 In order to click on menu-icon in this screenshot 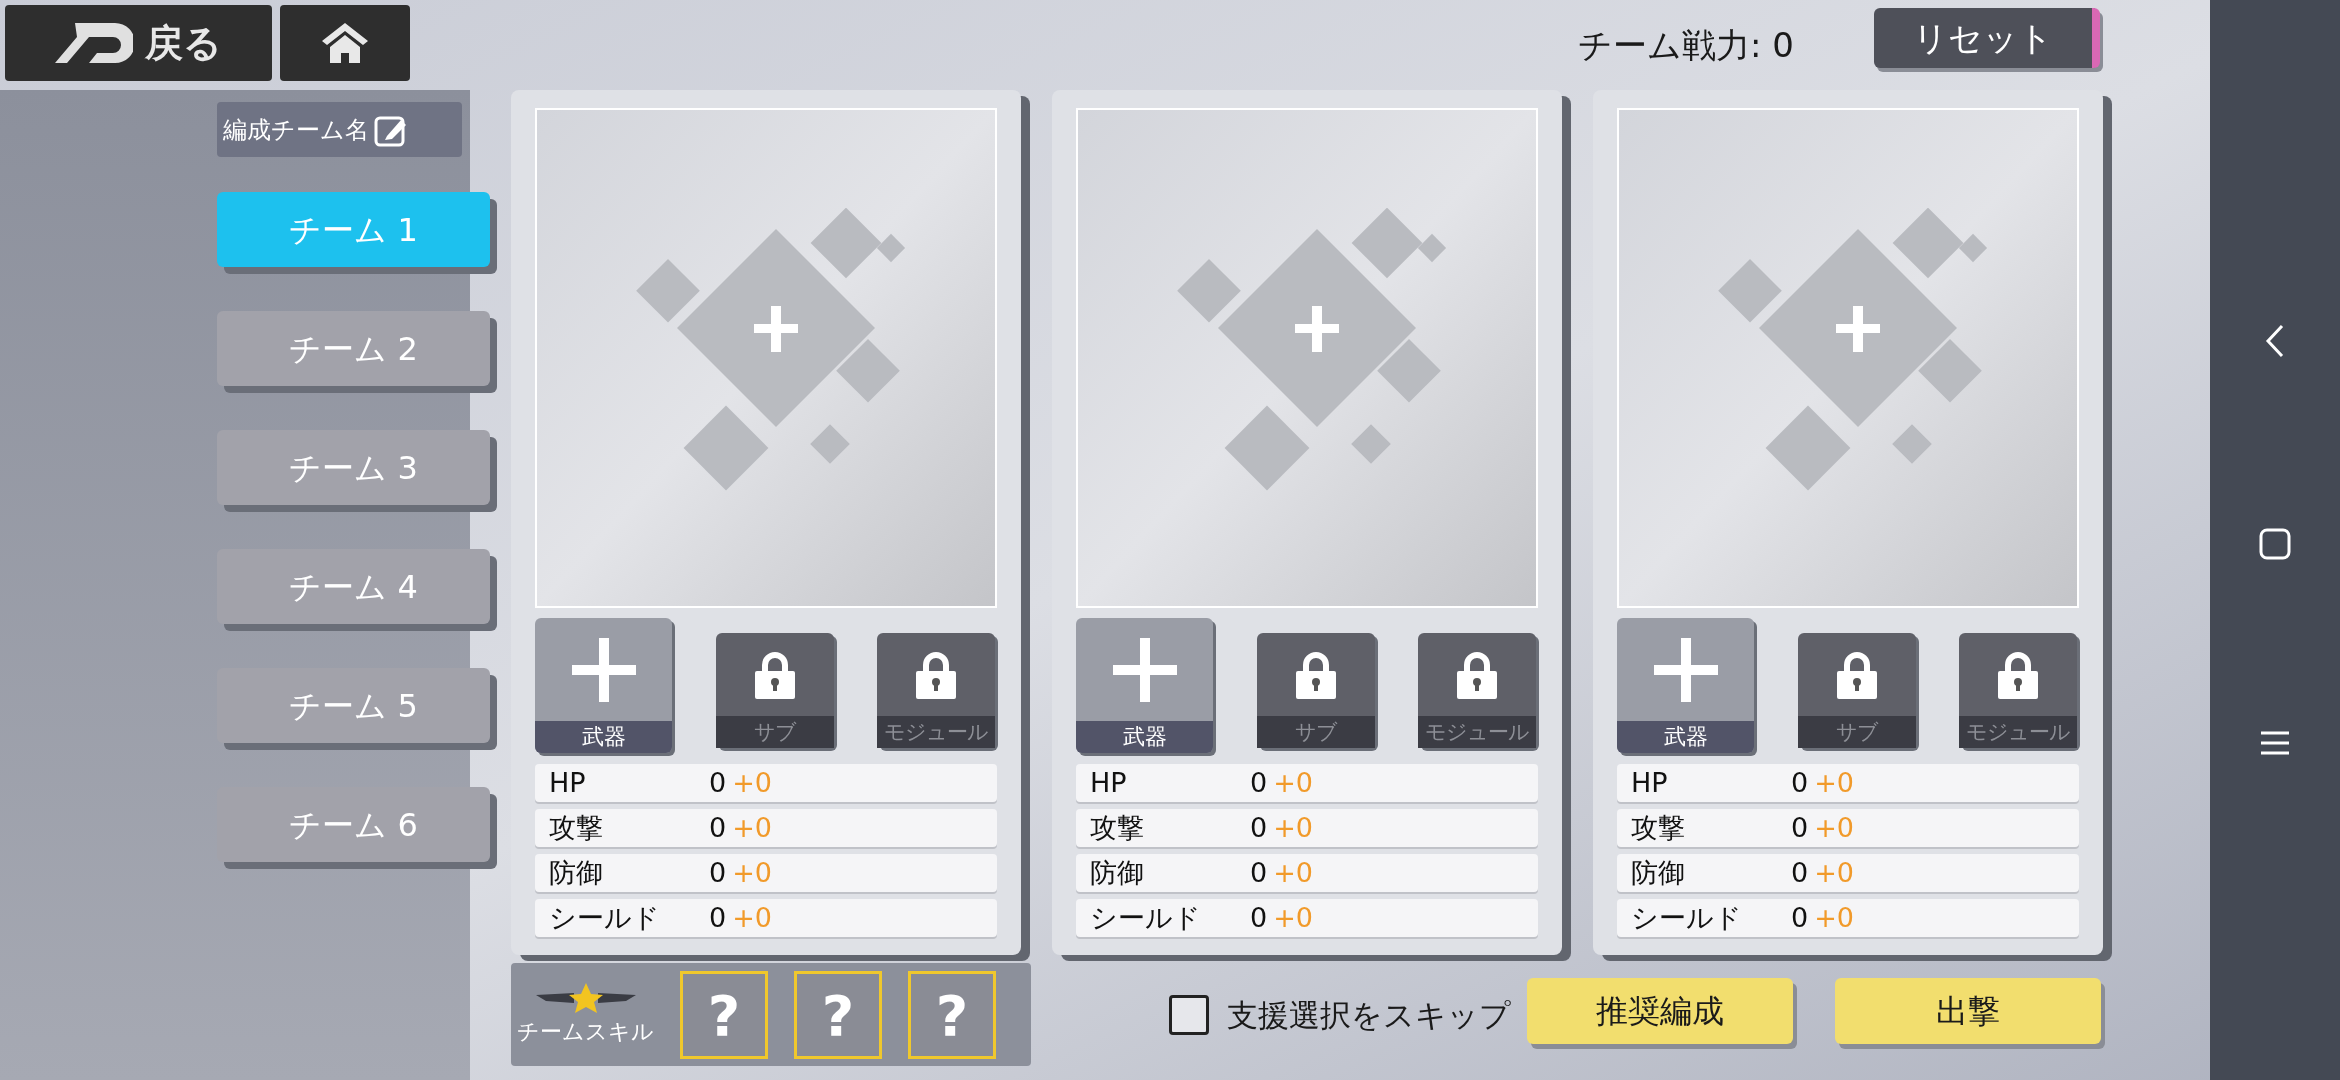, I will do `click(2275, 743)`.